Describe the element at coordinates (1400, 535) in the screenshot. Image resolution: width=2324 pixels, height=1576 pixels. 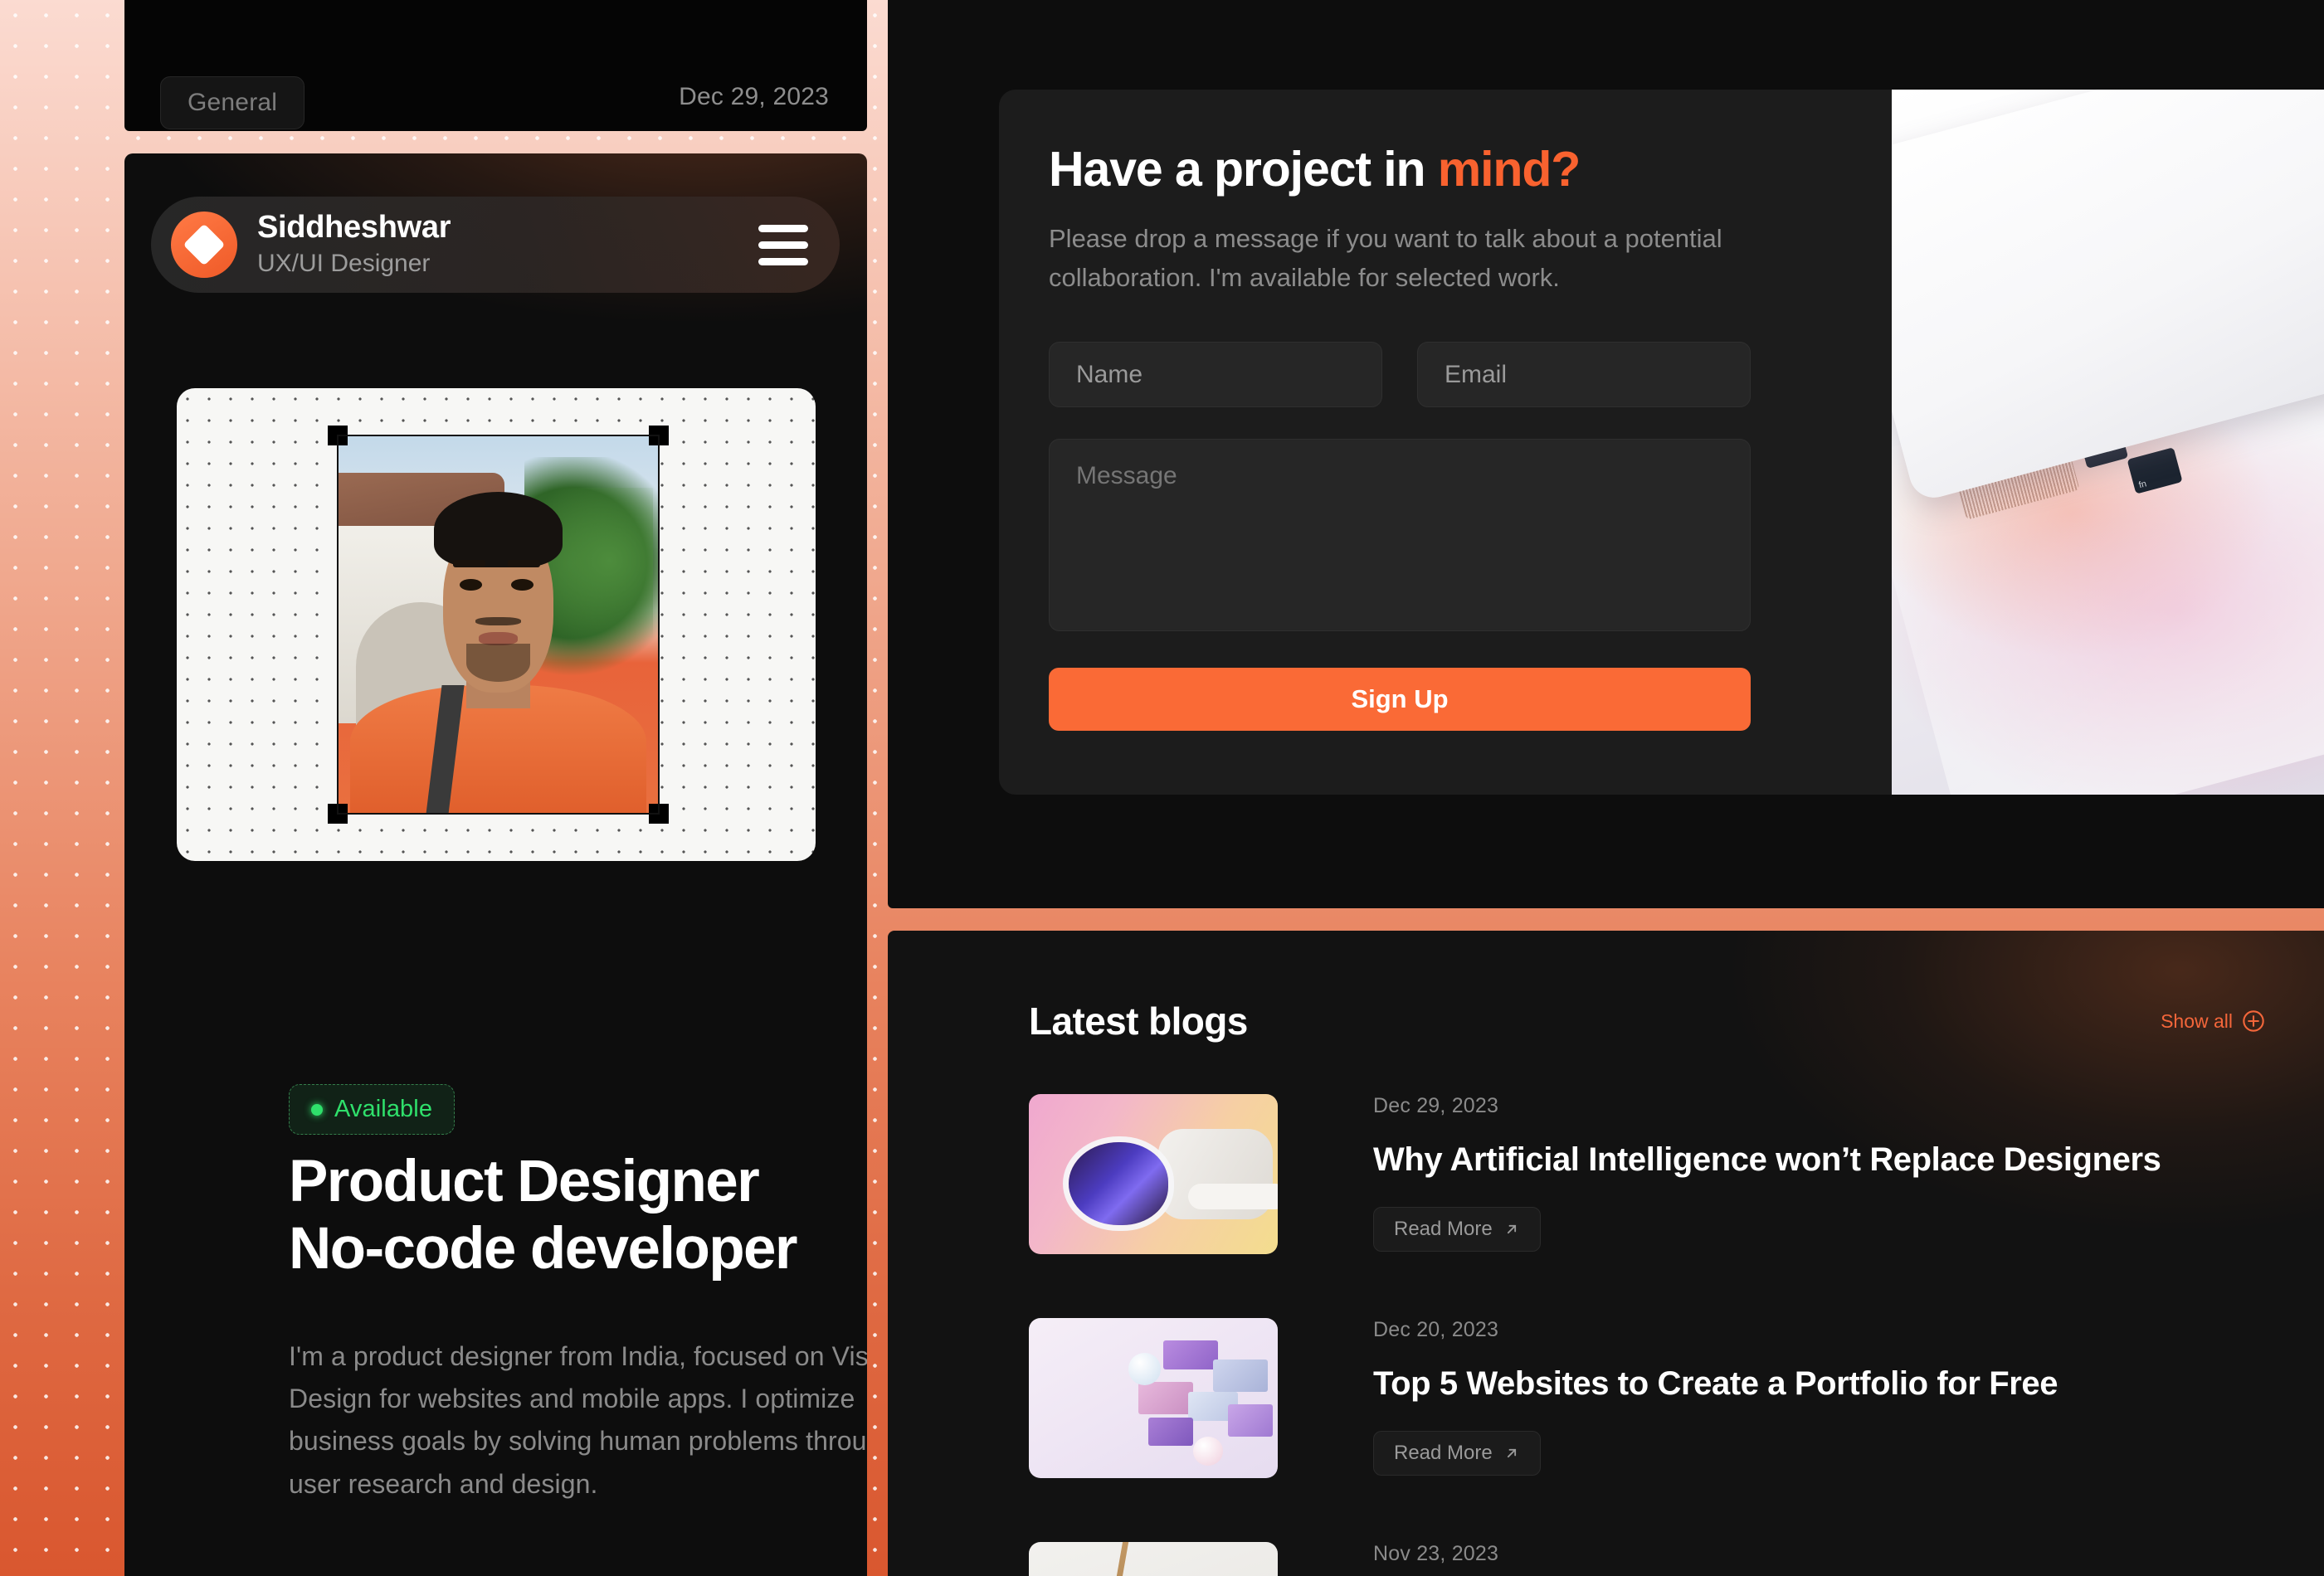
I see `message-textarea` at that location.